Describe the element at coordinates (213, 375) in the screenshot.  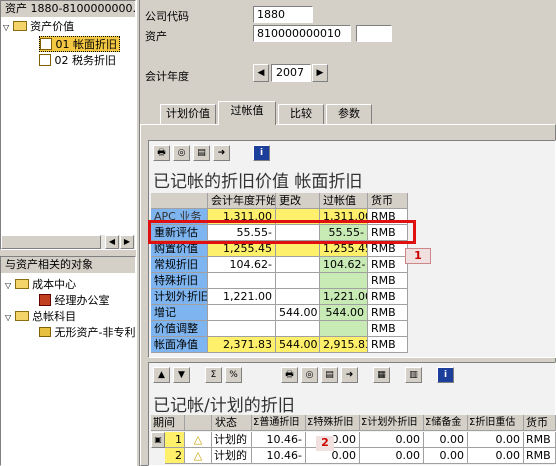
I see `sum-icon: Σ` at that location.